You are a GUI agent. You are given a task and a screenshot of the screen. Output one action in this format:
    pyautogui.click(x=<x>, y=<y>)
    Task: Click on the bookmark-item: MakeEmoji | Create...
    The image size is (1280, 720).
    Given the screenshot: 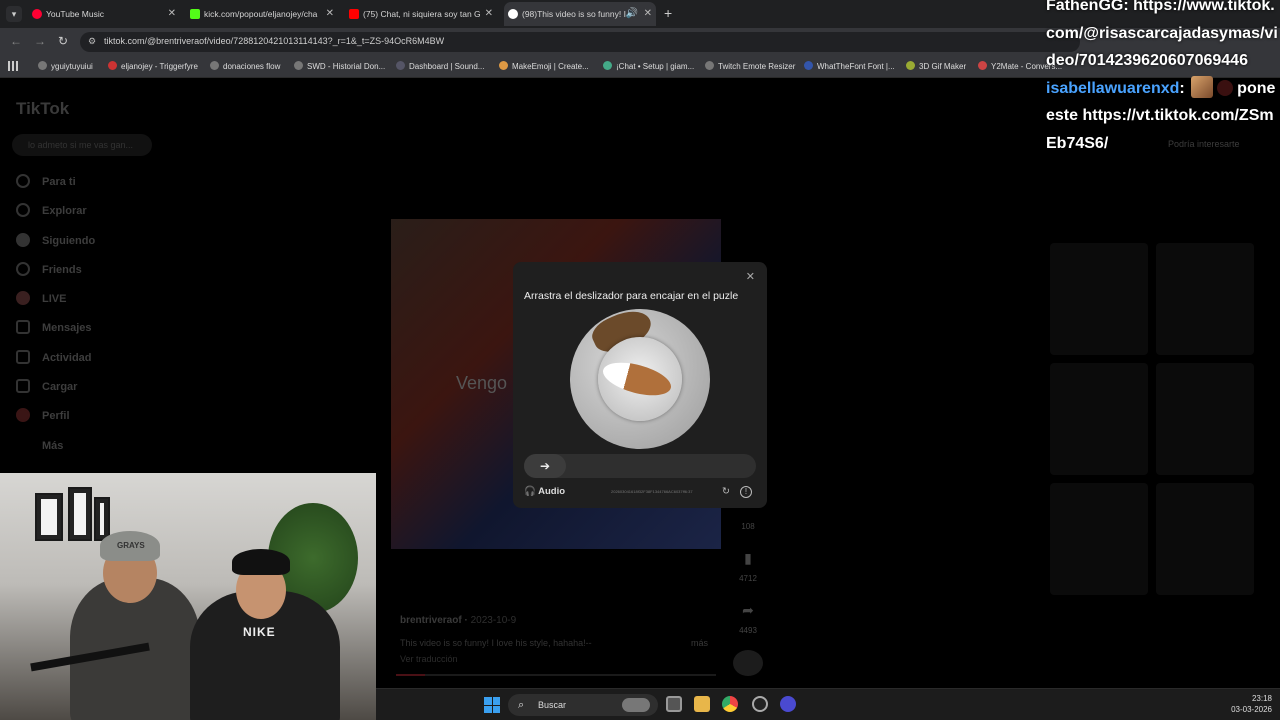 What is the action you would take?
    pyautogui.click(x=544, y=66)
    